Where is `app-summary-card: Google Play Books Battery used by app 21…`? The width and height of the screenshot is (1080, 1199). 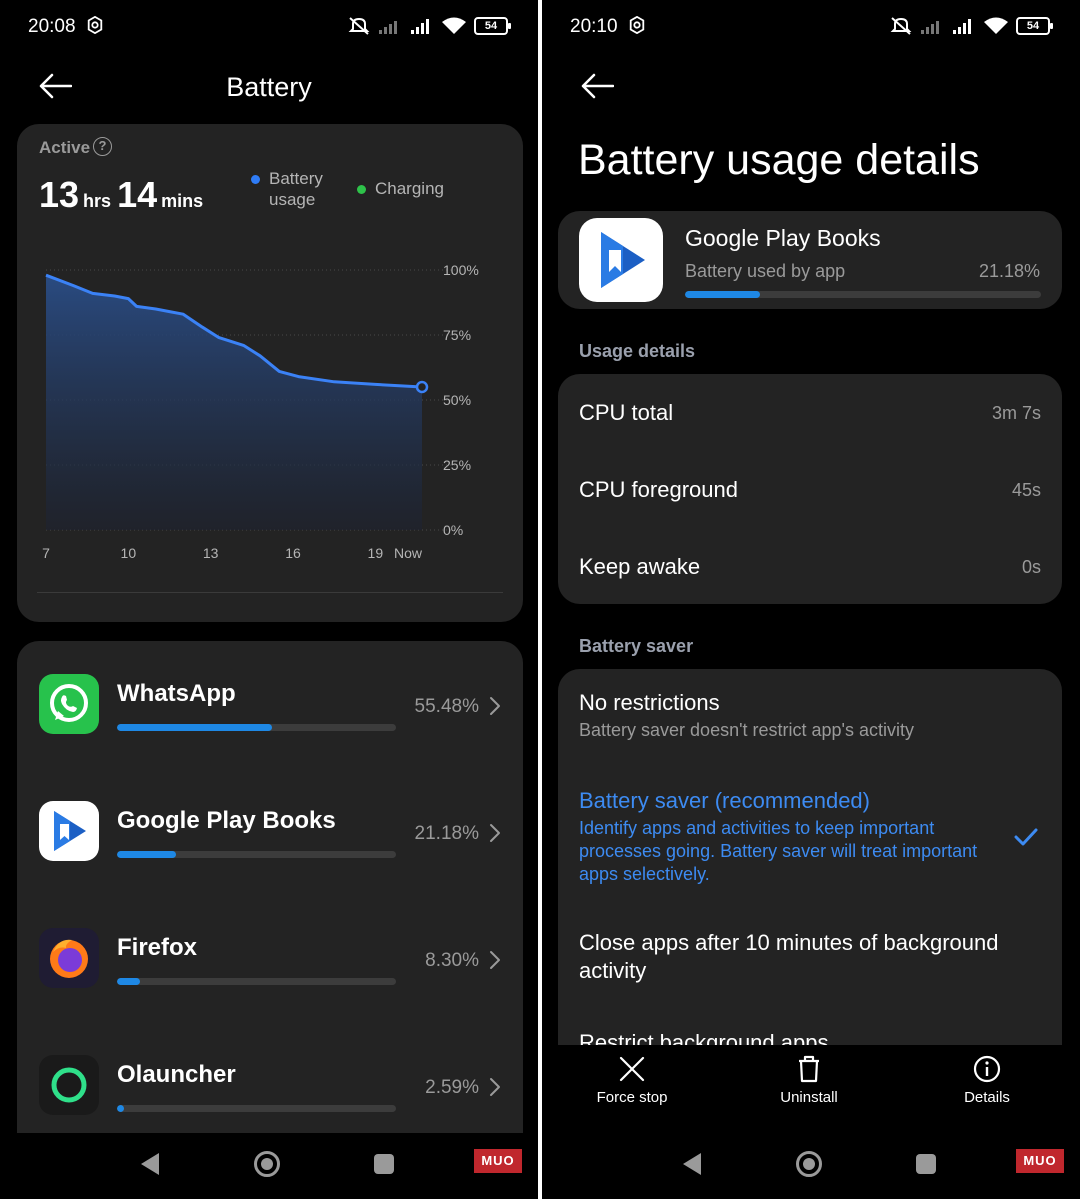
app-summary-card: Google Play Books Battery used by app 21… is located at coordinates (810, 260).